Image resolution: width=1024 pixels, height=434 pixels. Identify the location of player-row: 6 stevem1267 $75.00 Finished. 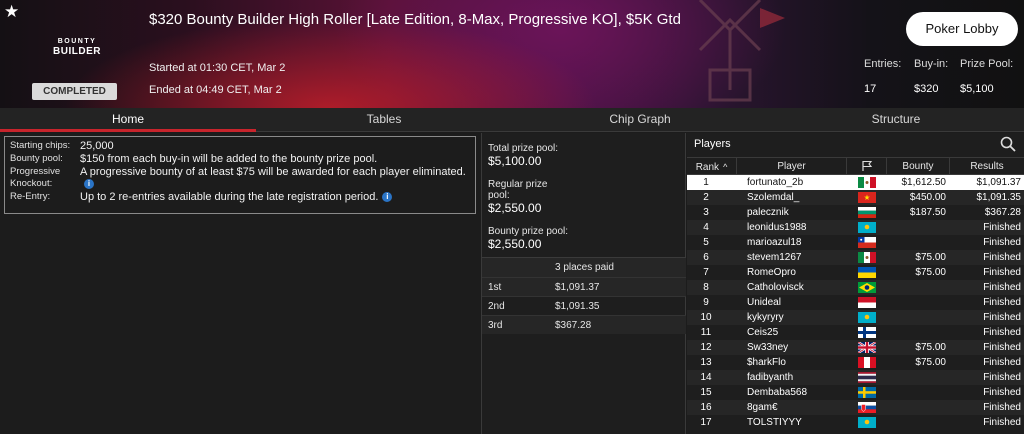
(855, 257).